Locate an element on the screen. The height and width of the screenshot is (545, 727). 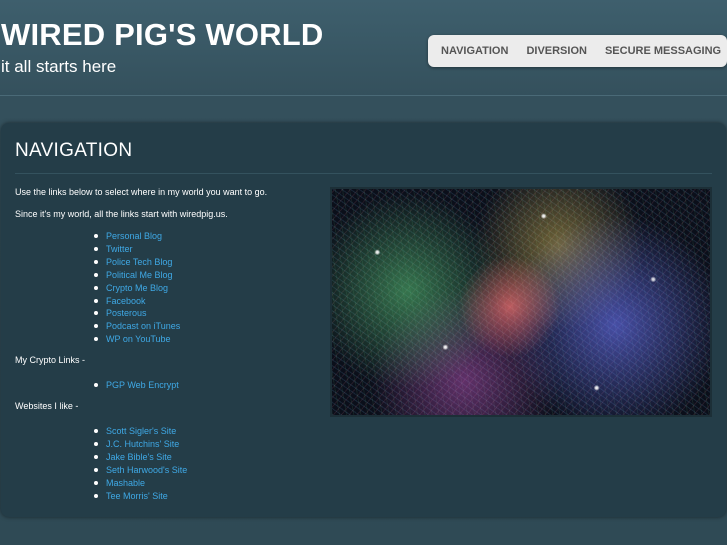
nav-item-diversion: DIVERSION is located at coordinates (556, 51).